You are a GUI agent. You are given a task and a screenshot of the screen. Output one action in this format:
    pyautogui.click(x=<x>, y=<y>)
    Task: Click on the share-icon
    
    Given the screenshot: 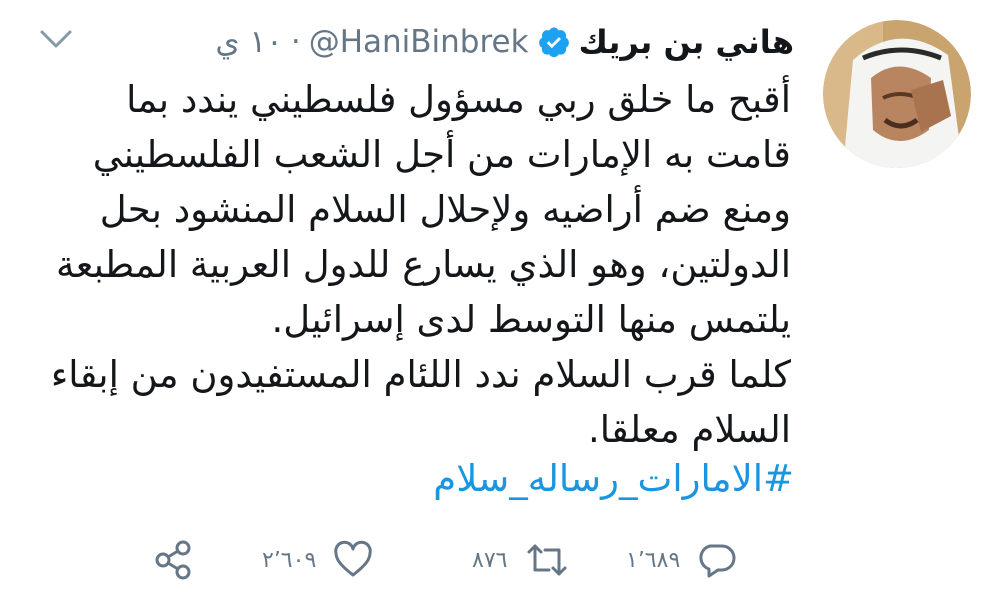 What is the action you would take?
    pyautogui.click(x=174, y=560)
    